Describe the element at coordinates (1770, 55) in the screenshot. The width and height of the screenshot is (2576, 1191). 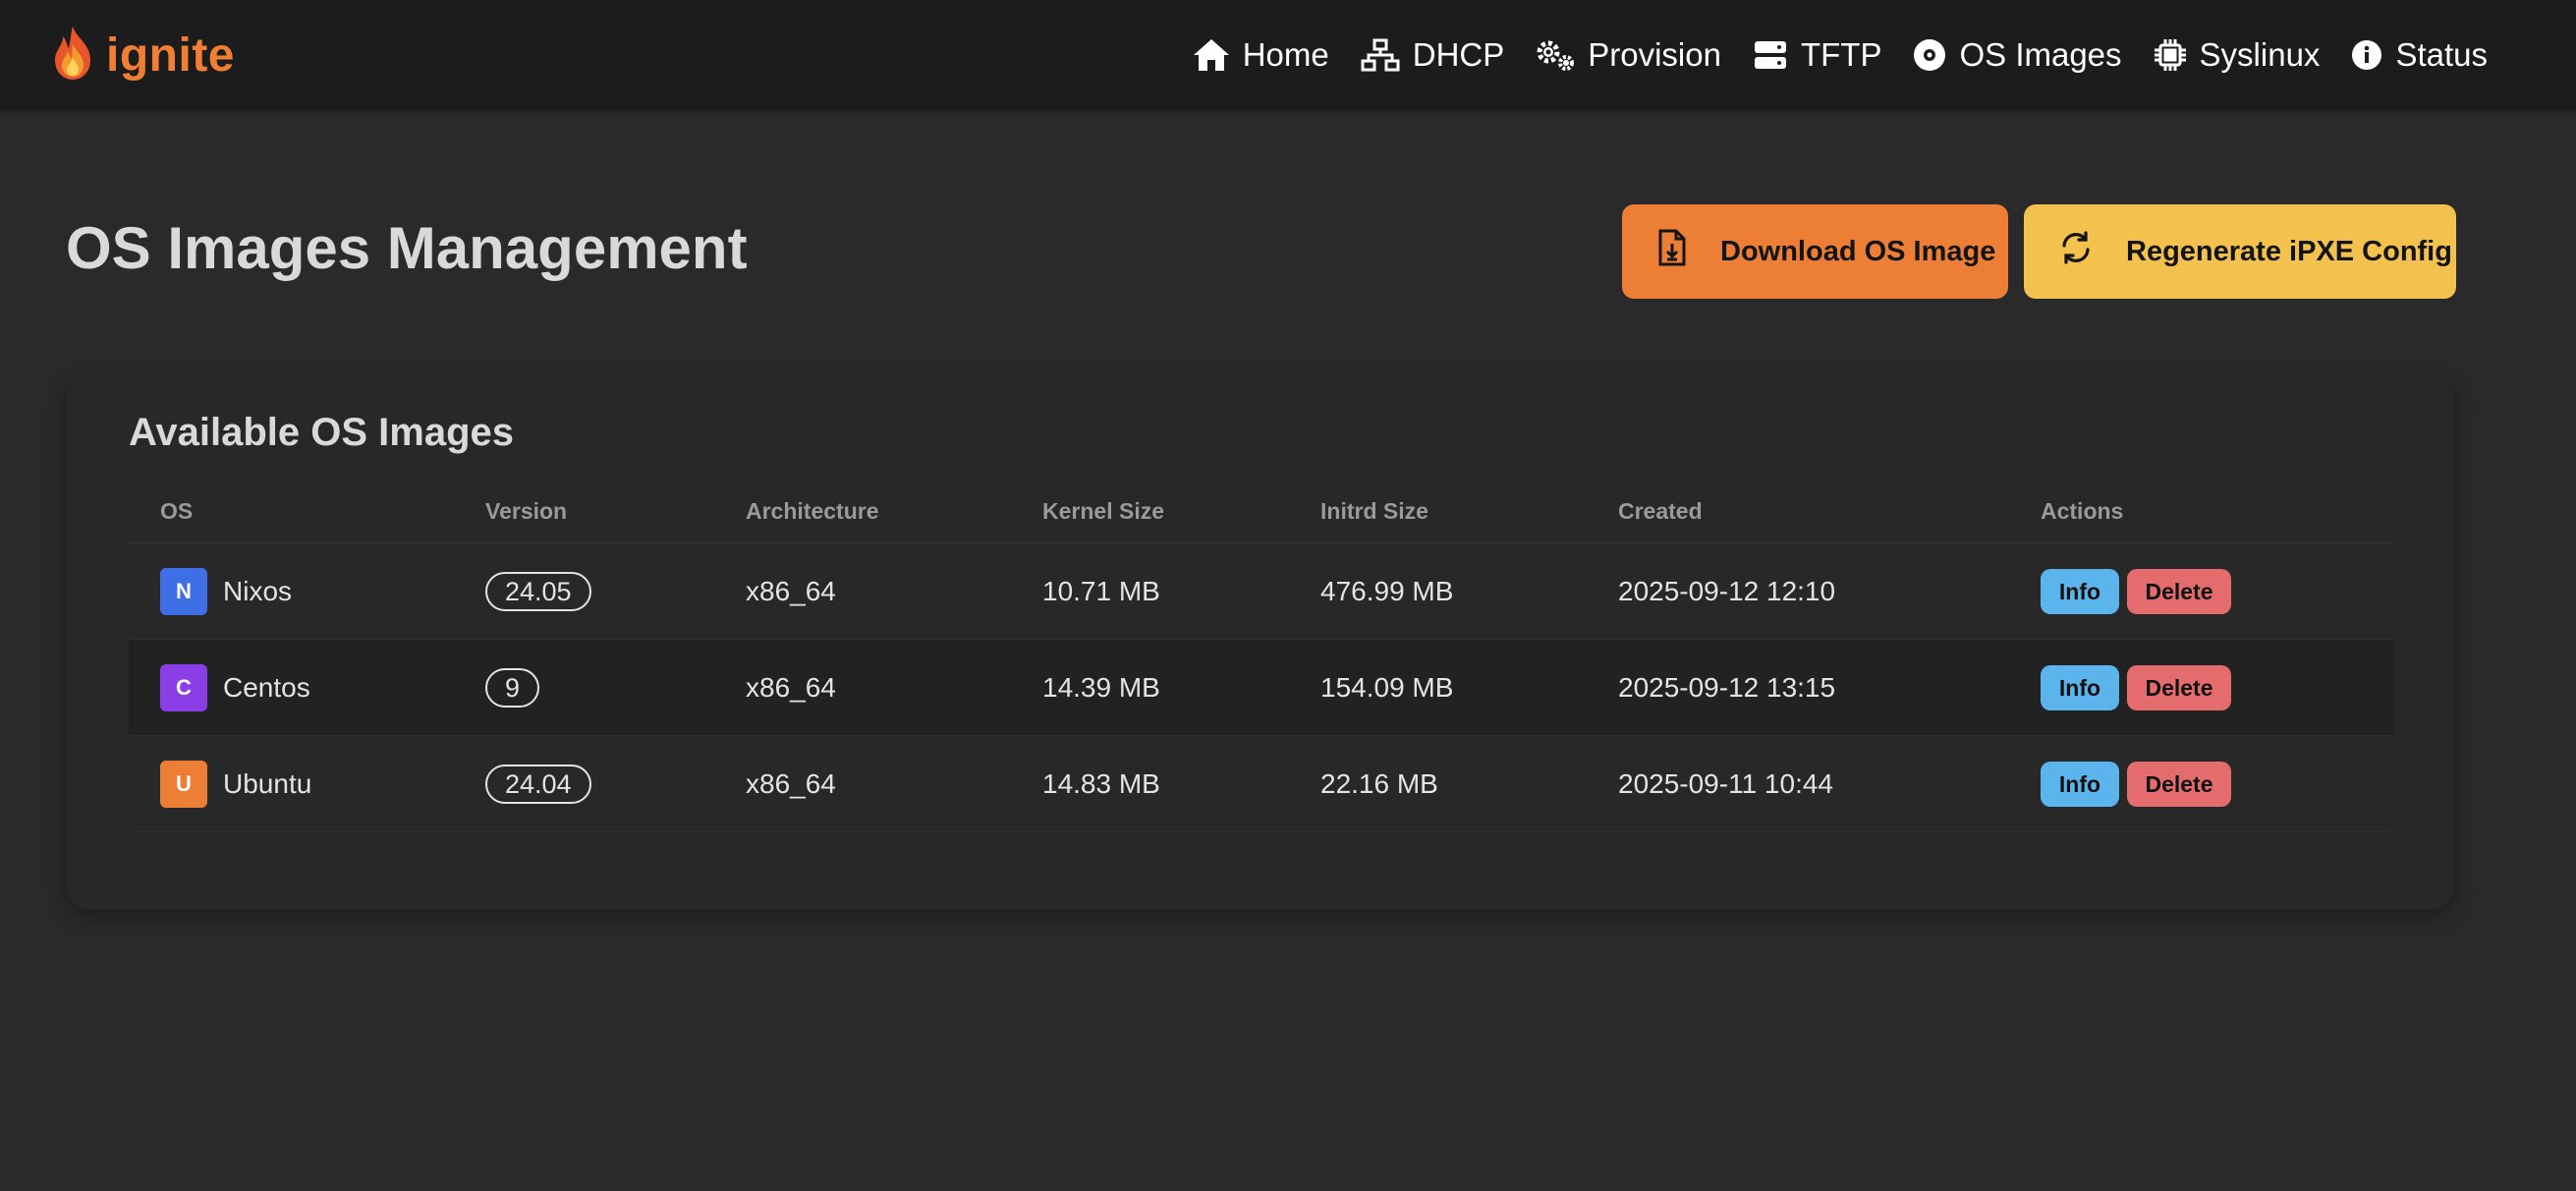
I see `server-icon` at that location.